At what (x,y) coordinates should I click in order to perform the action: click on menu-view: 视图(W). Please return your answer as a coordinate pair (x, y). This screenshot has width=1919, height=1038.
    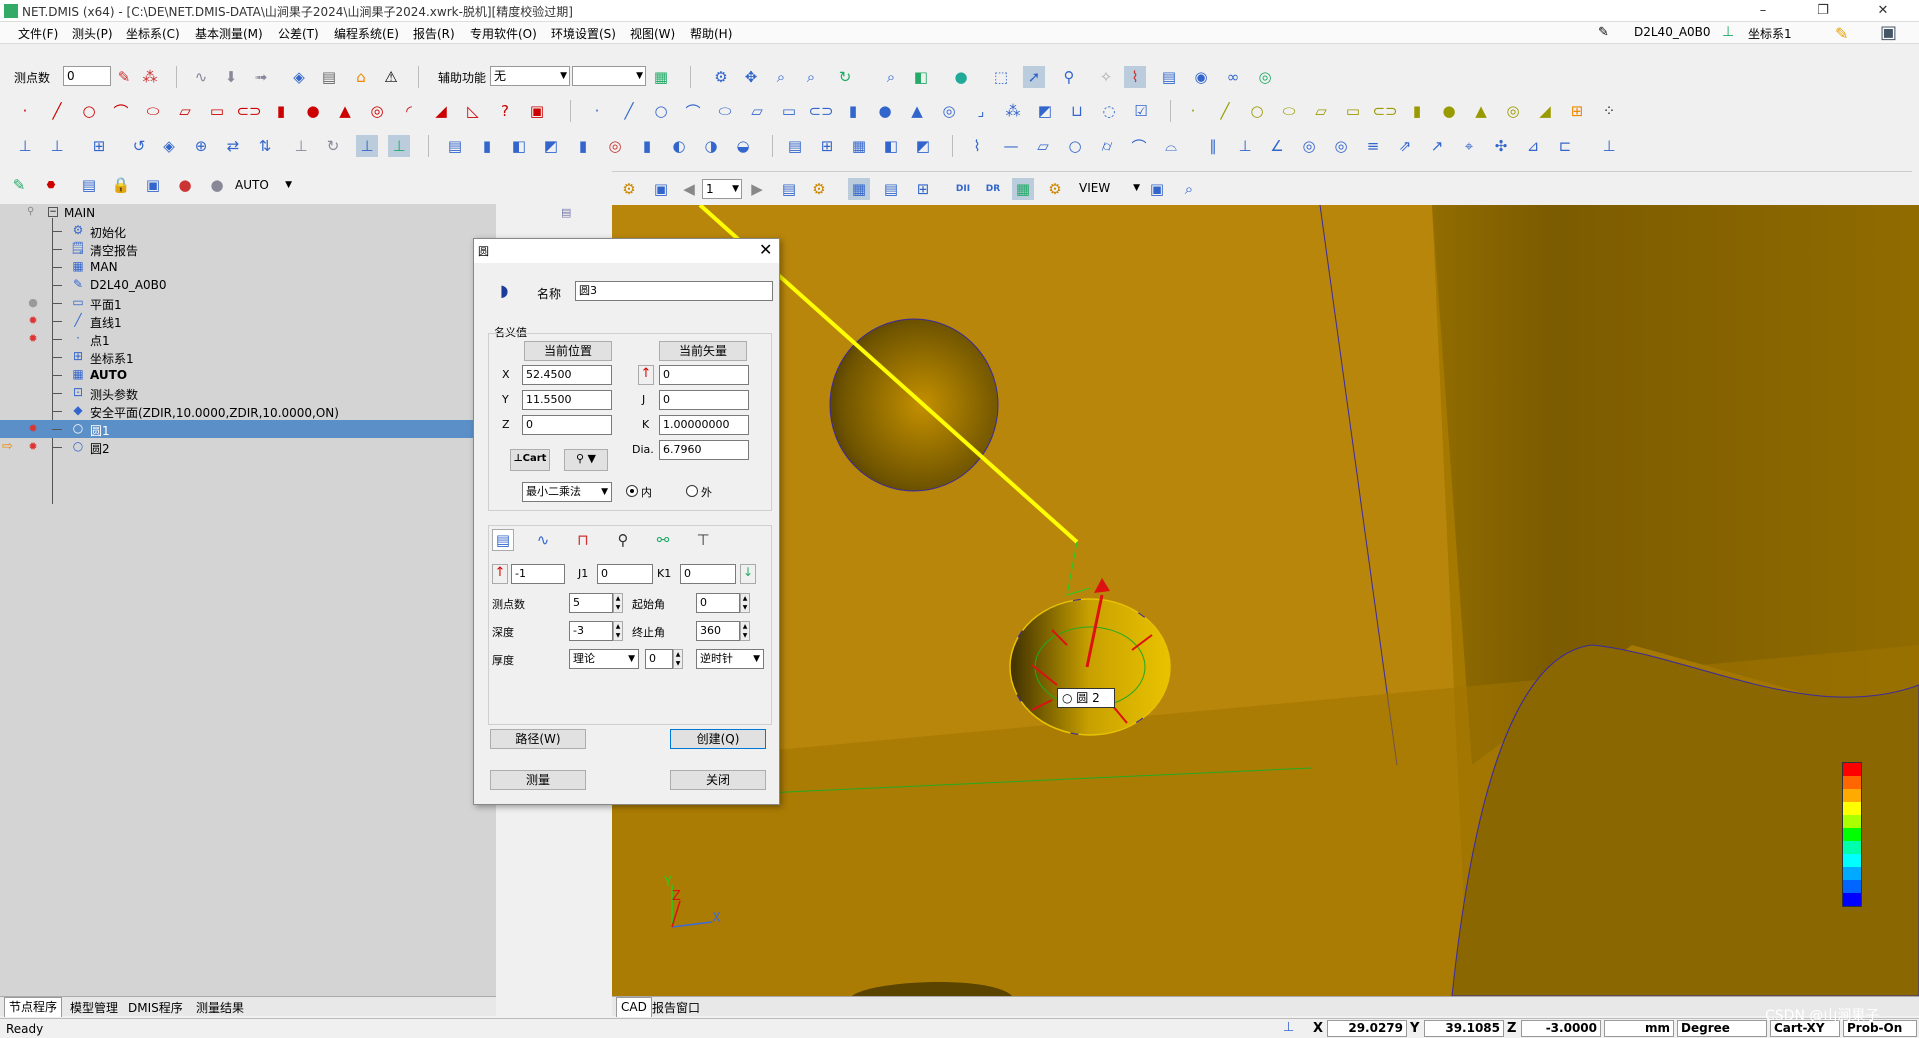
    Looking at the image, I should click on (652, 33).